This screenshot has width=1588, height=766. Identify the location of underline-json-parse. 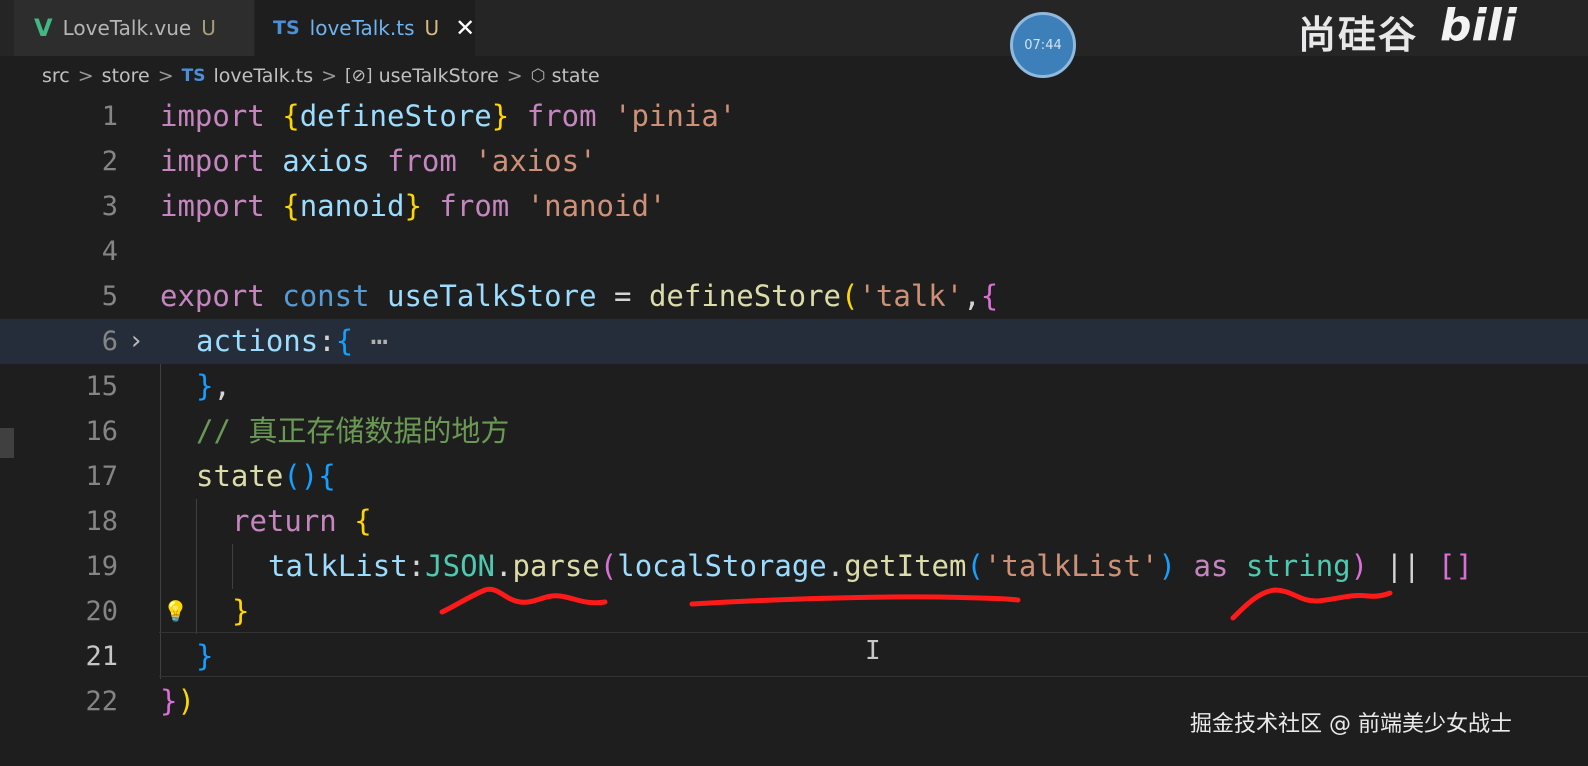
(523, 600).